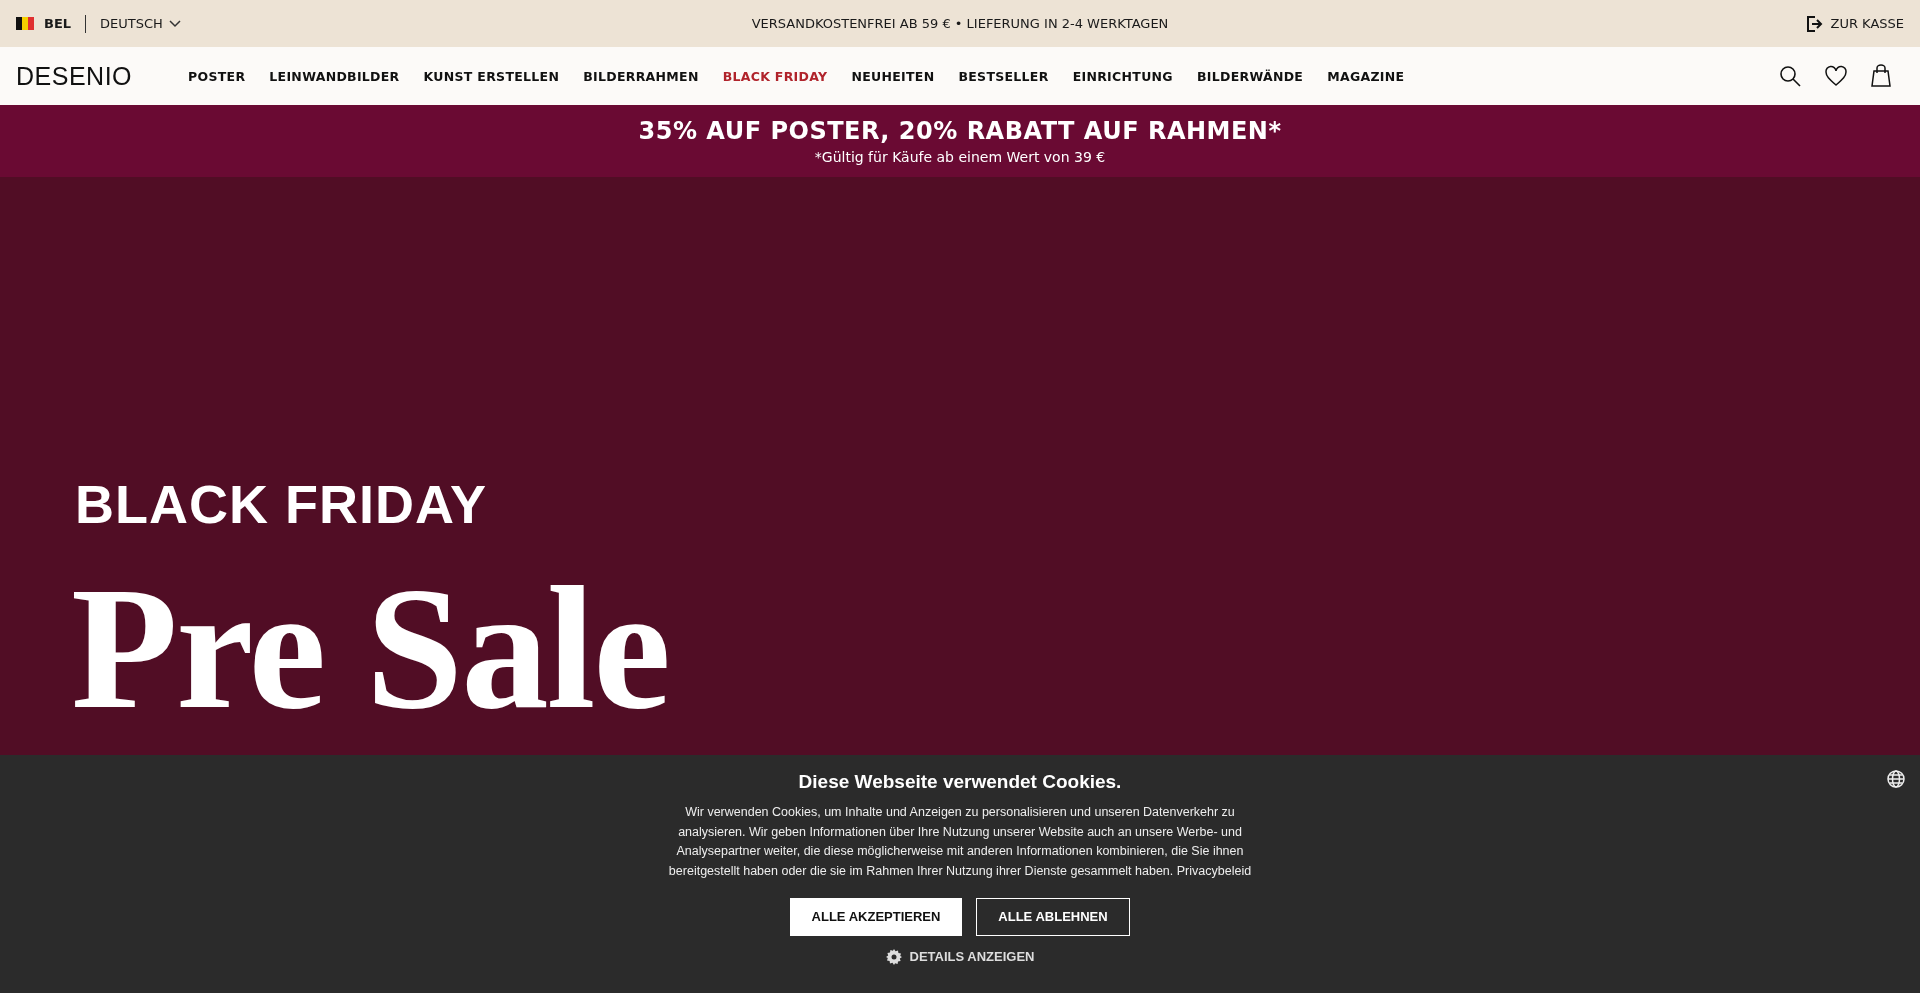  I want to click on details-link: DETAILS ANZEIGEN, so click(960, 956).